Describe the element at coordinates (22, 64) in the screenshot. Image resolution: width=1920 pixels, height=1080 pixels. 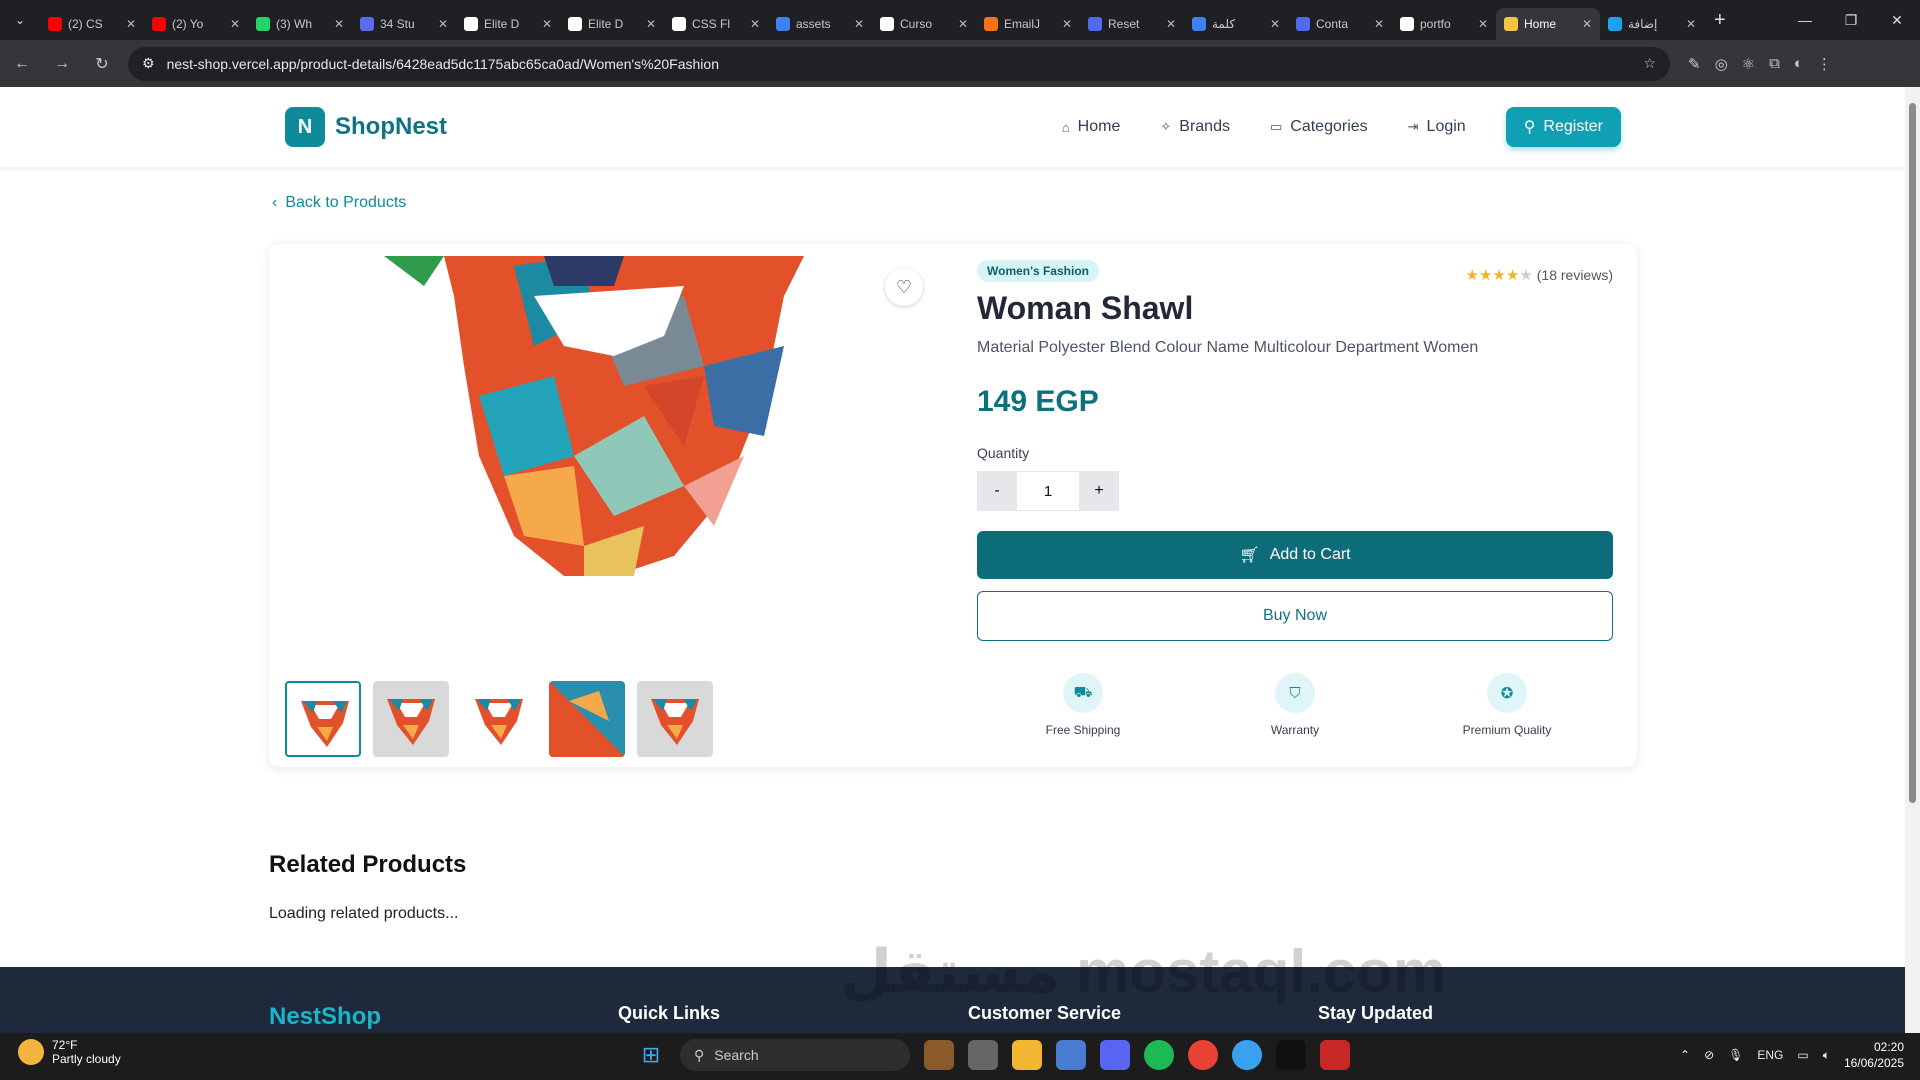
I see `back-arrow-icon: ←` at that location.